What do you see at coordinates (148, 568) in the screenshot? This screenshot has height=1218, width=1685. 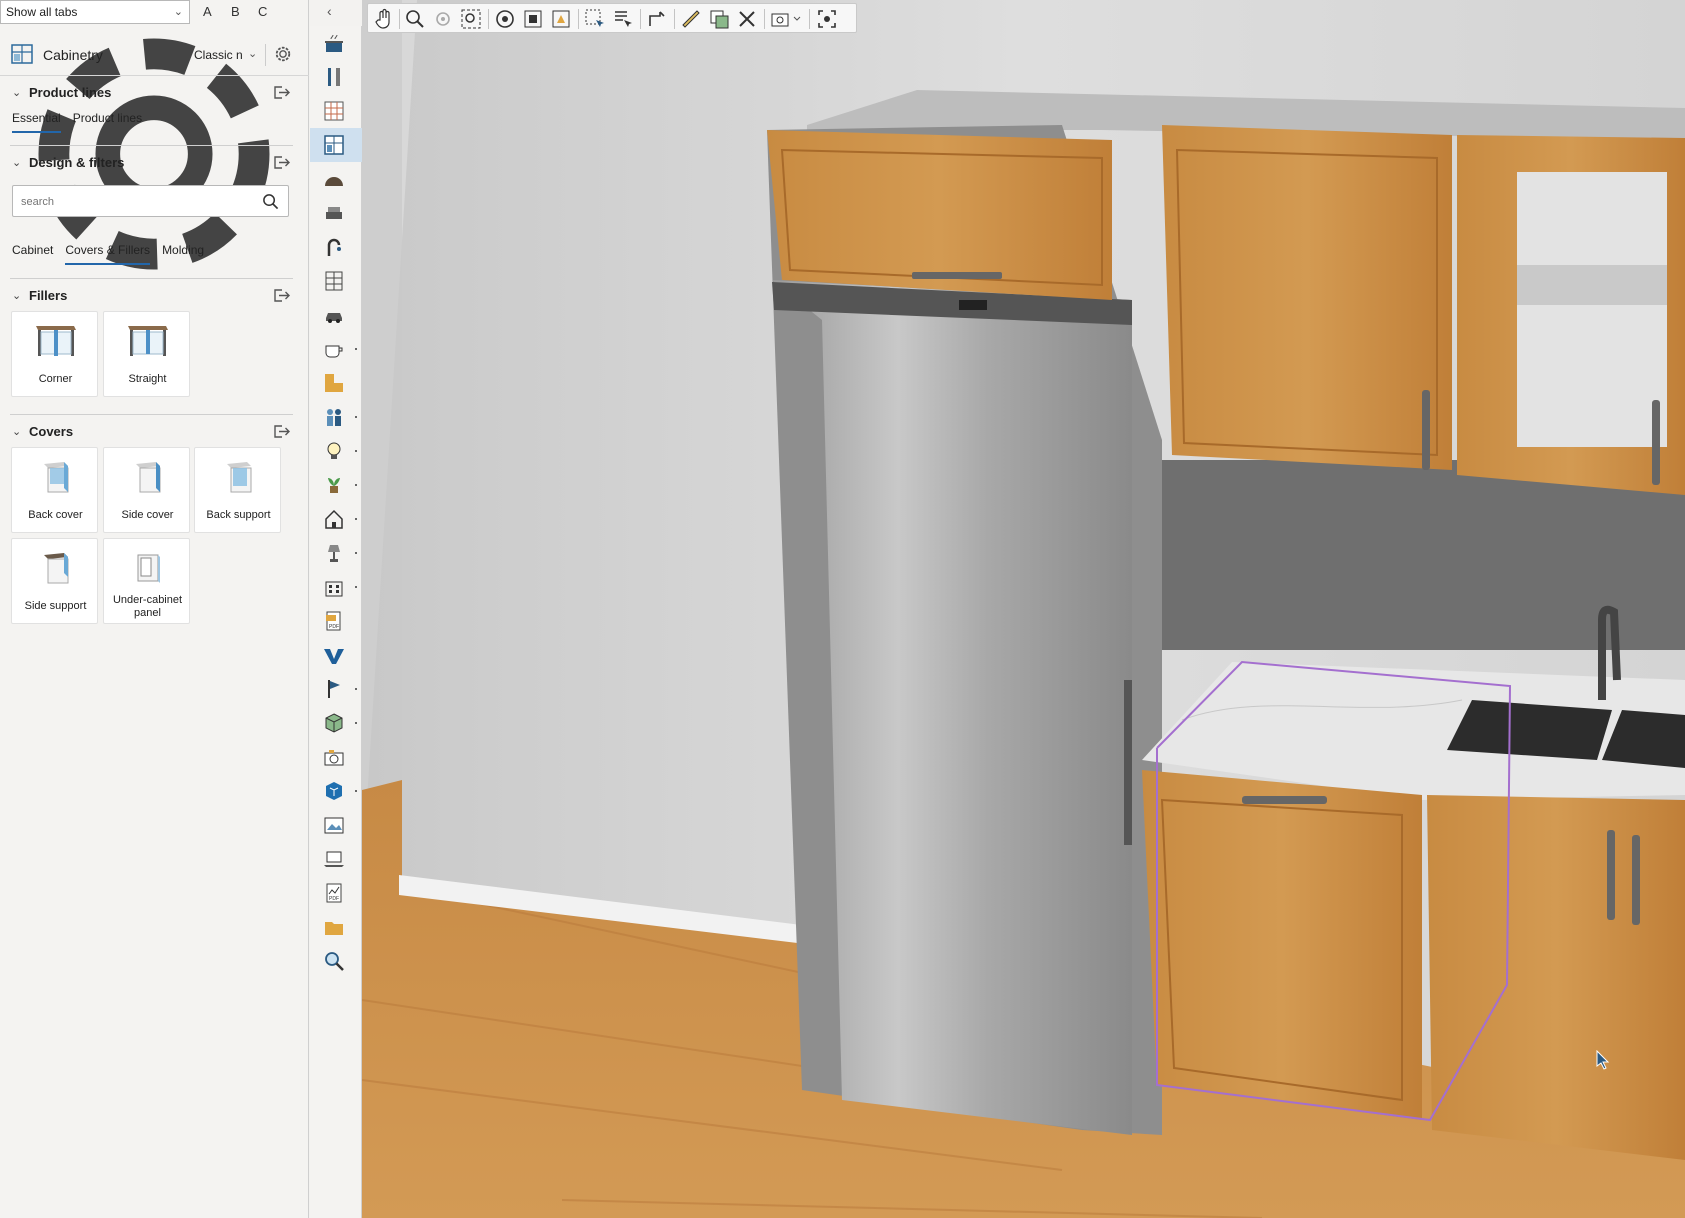 I see `under-cabinet-panel-icon` at bounding box center [148, 568].